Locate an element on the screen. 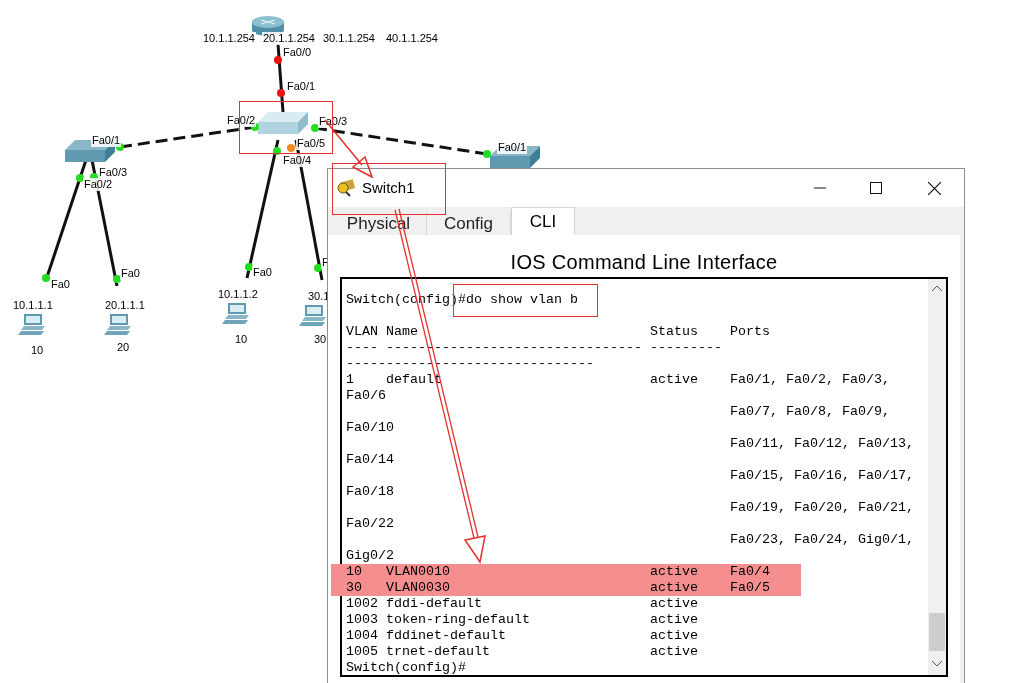 The width and height of the screenshot is (1016, 683). maximize-icon is located at coordinates (876, 188).